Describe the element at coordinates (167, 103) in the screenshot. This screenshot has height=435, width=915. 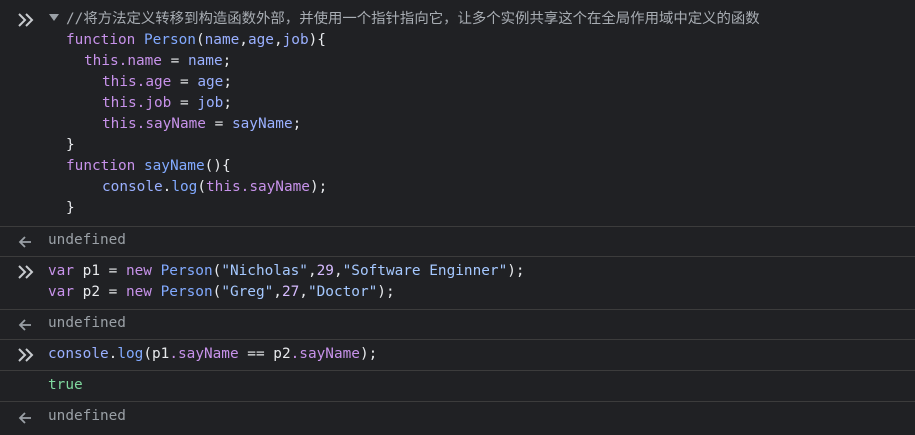
I see `code-line: this.job = job;` at that location.